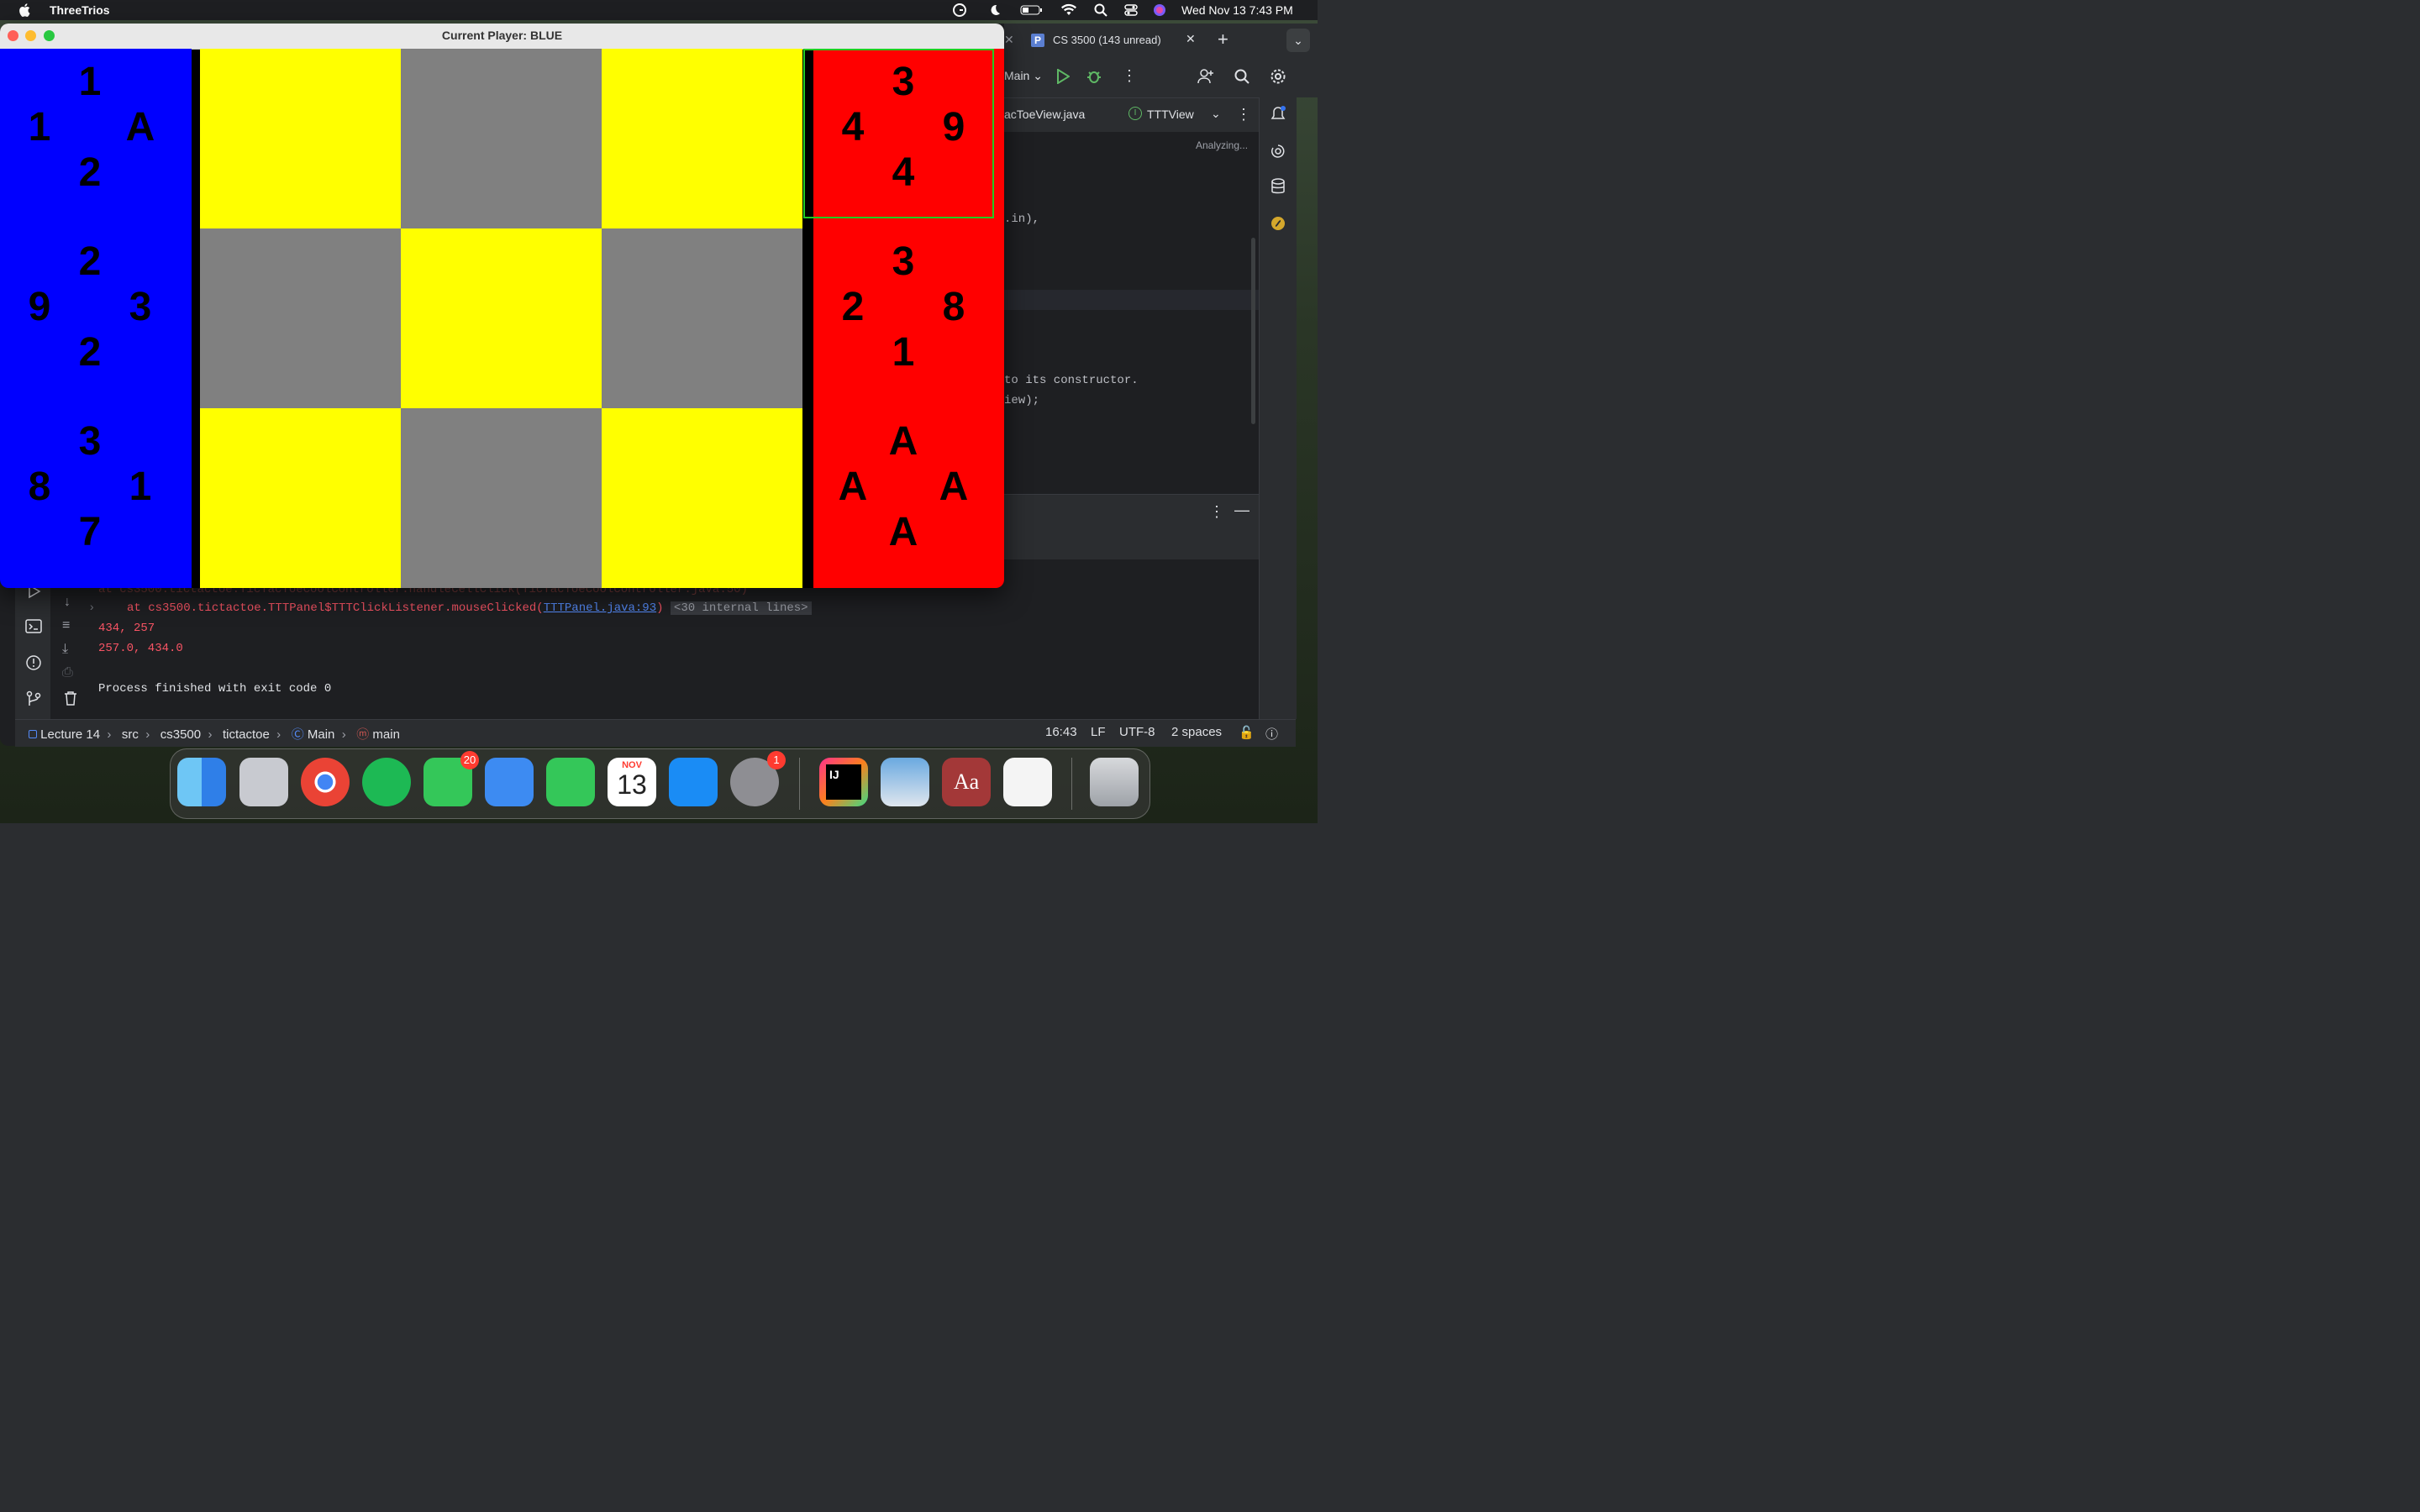 This screenshot has height=1512, width=2420. Describe the element at coordinates (1278, 223) in the screenshot. I see `plugin-icon` at that location.